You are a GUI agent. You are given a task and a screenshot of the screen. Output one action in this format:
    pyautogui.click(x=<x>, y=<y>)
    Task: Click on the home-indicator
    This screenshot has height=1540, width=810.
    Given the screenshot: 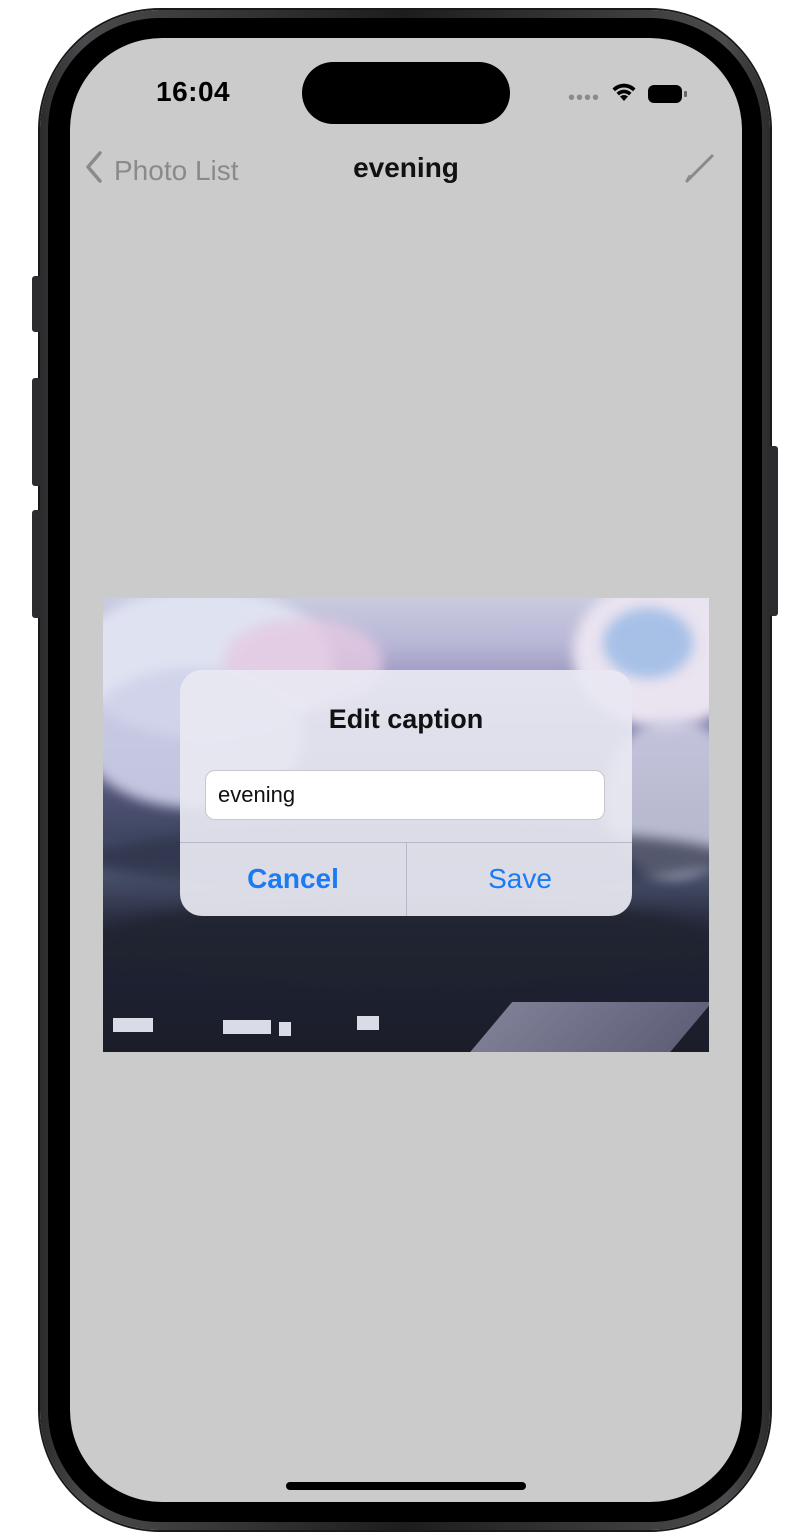 What is the action you would take?
    pyautogui.click(x=406, y=1486)
    